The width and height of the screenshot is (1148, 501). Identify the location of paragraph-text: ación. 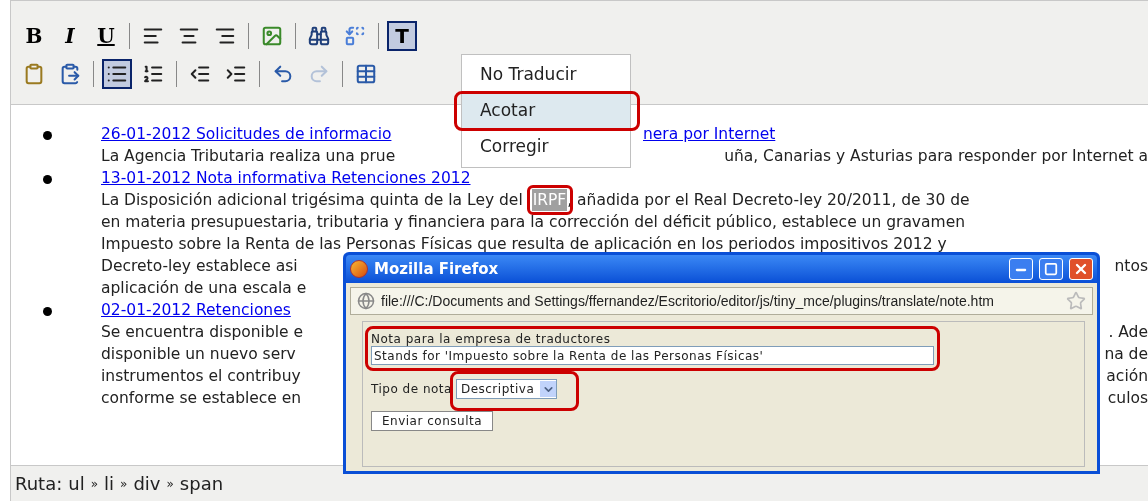
(1127, 376).